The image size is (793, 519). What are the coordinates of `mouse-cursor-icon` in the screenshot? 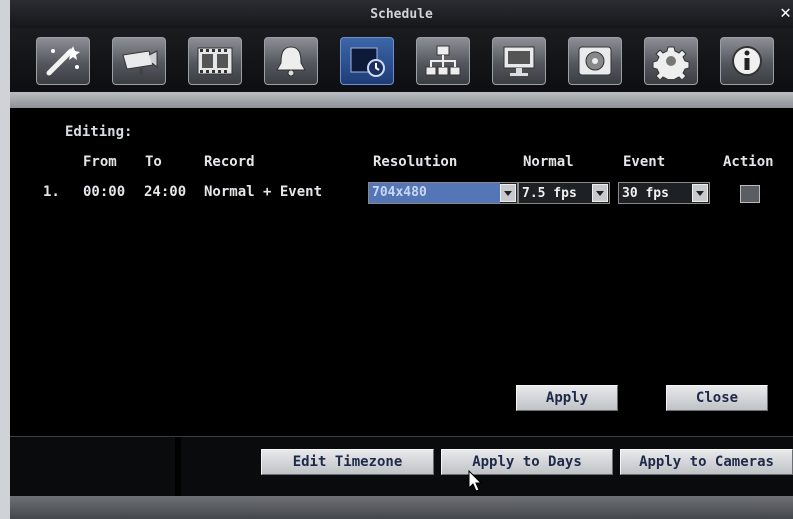 It's located at (475, 481).